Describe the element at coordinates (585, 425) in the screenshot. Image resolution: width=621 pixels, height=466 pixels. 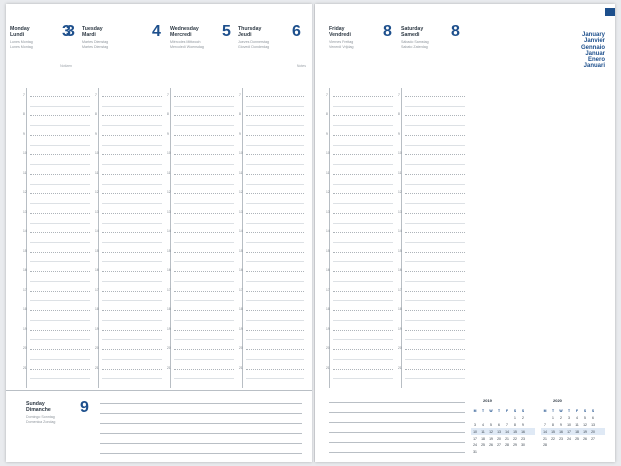
I see `calendar-day: 12` at that location.